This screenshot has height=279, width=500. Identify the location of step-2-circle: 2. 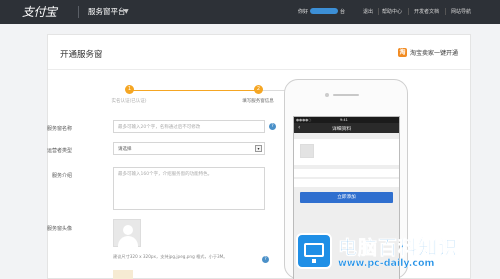
(258, 89).